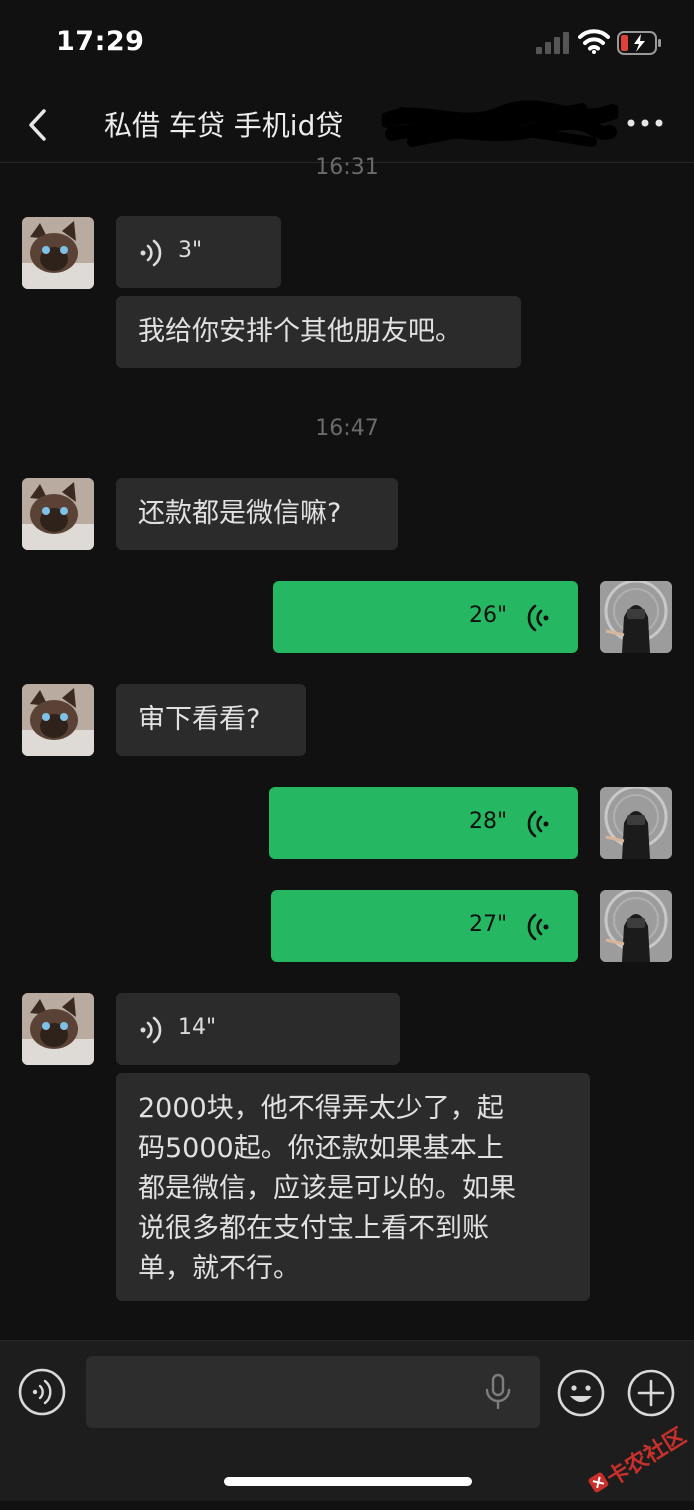 The height and width of the screenshot is (1510, 694). What do you see at coordinates (300, 331) in the screenshot?
I see `message-text: 我给你安排个其他朋友吧。` at bounding box center [300, 331].